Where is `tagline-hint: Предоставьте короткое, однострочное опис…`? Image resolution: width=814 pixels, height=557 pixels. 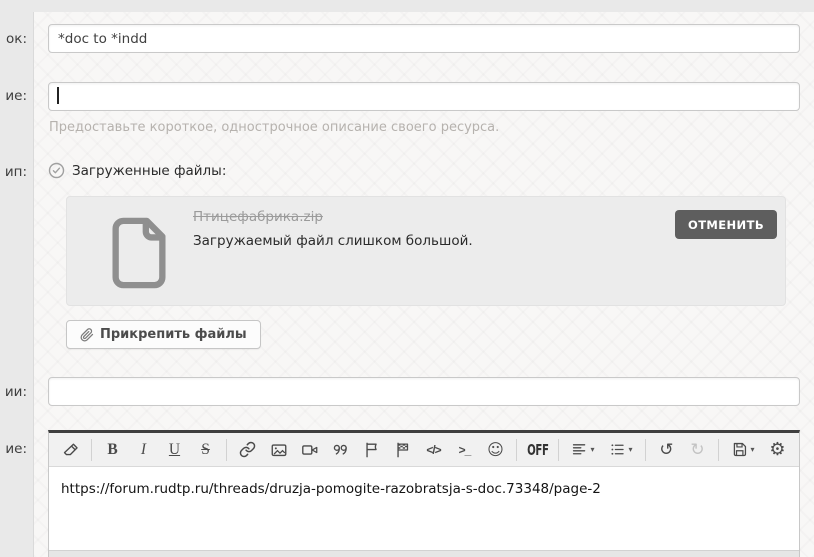 tagline-hint: Предоставьте короткое, однострочное опис… is located at coordinates (274, 127).